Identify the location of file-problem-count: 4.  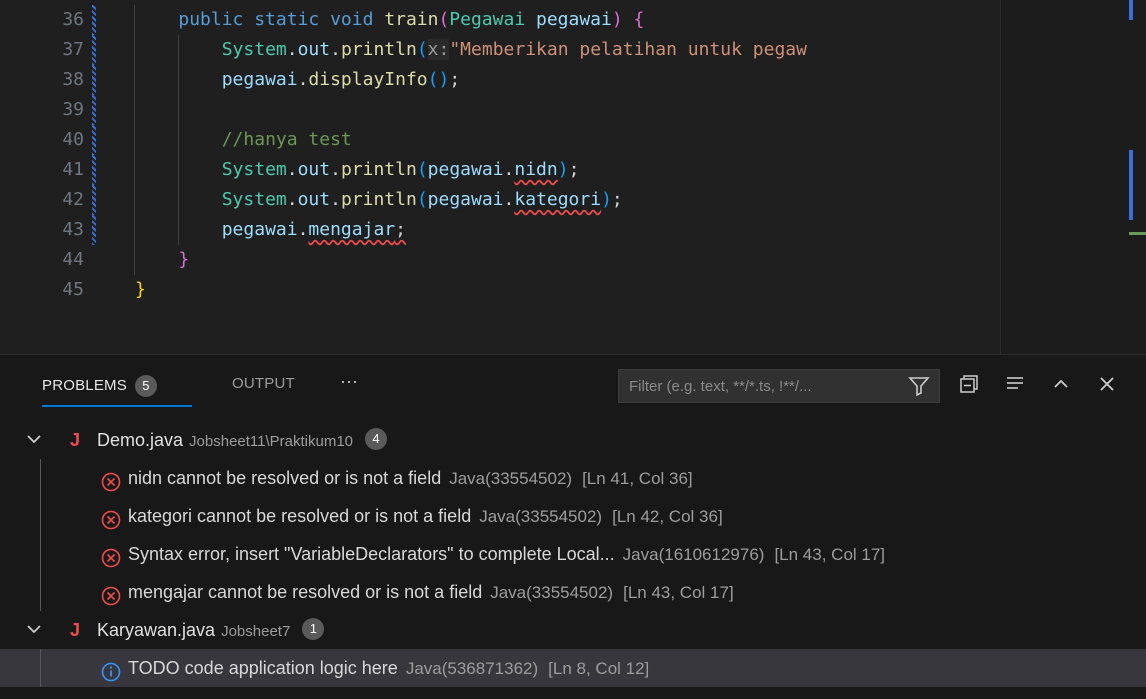
(376, 439).